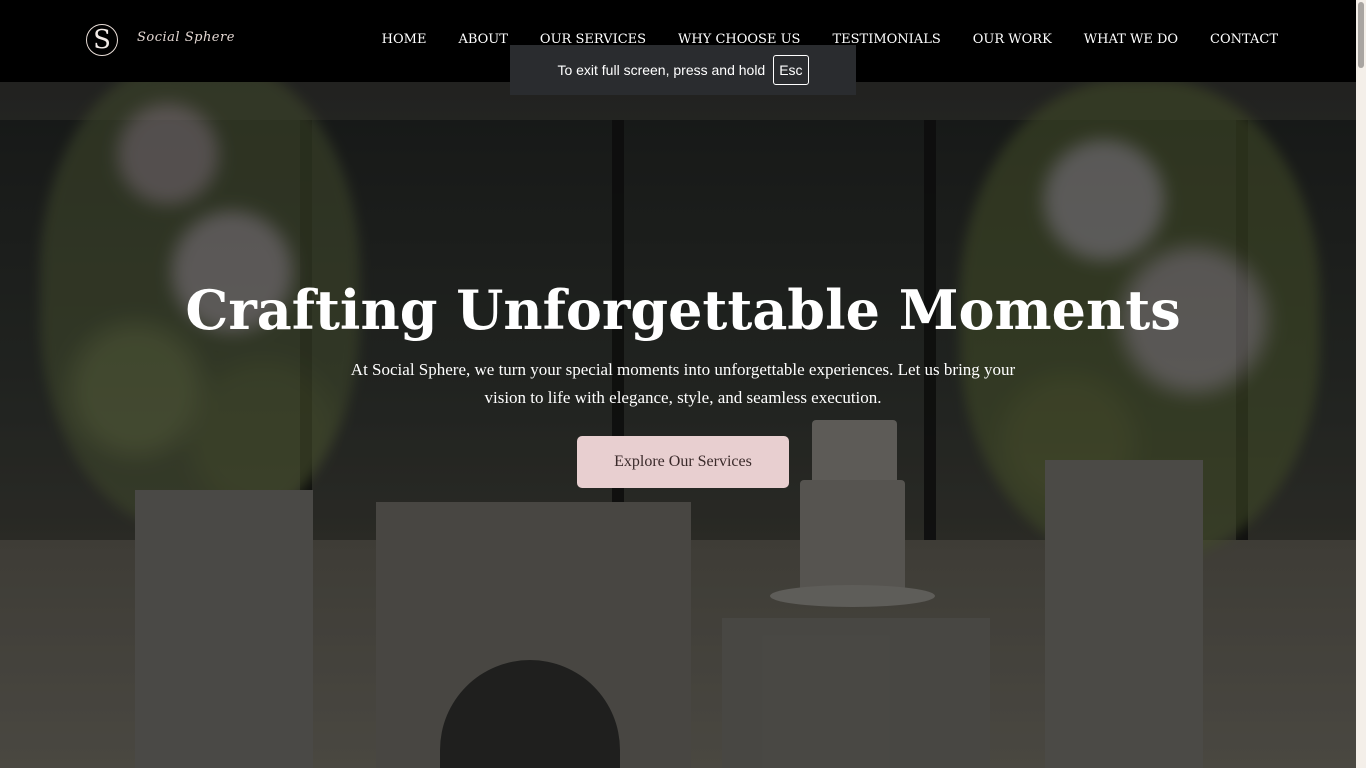  I want to click on fullscreen-exit-notice: To exit full screen, press and hold Esc, so click(683, 70).